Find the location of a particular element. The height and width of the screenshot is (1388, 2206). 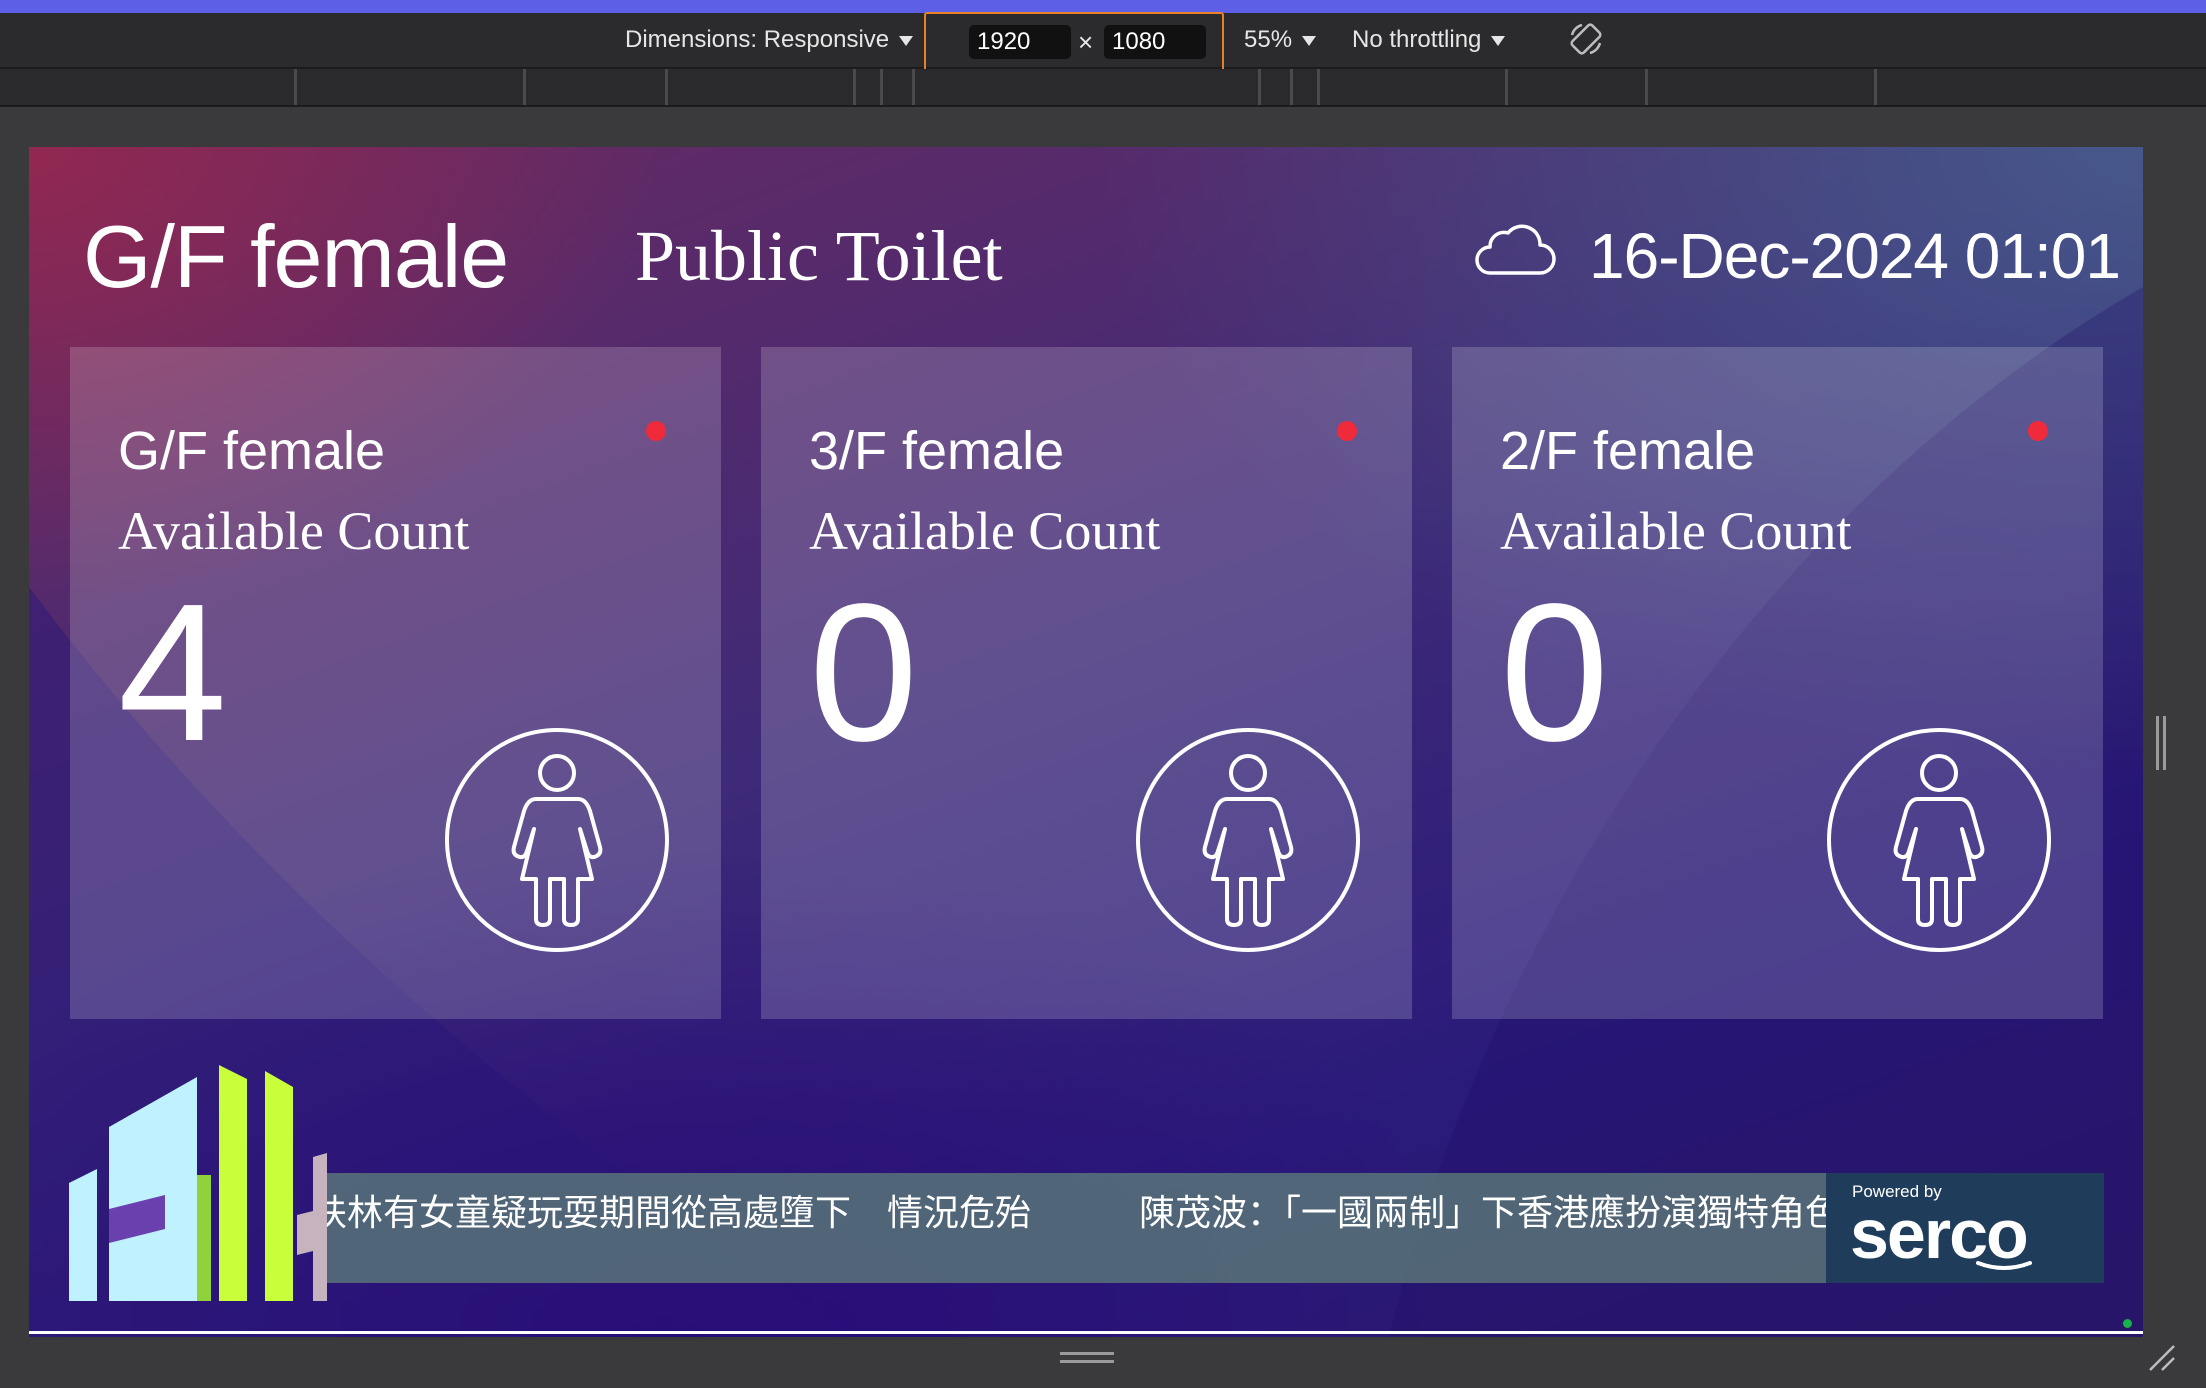

page-subtitle: Public Toilet is located at coordinates (819, 256).